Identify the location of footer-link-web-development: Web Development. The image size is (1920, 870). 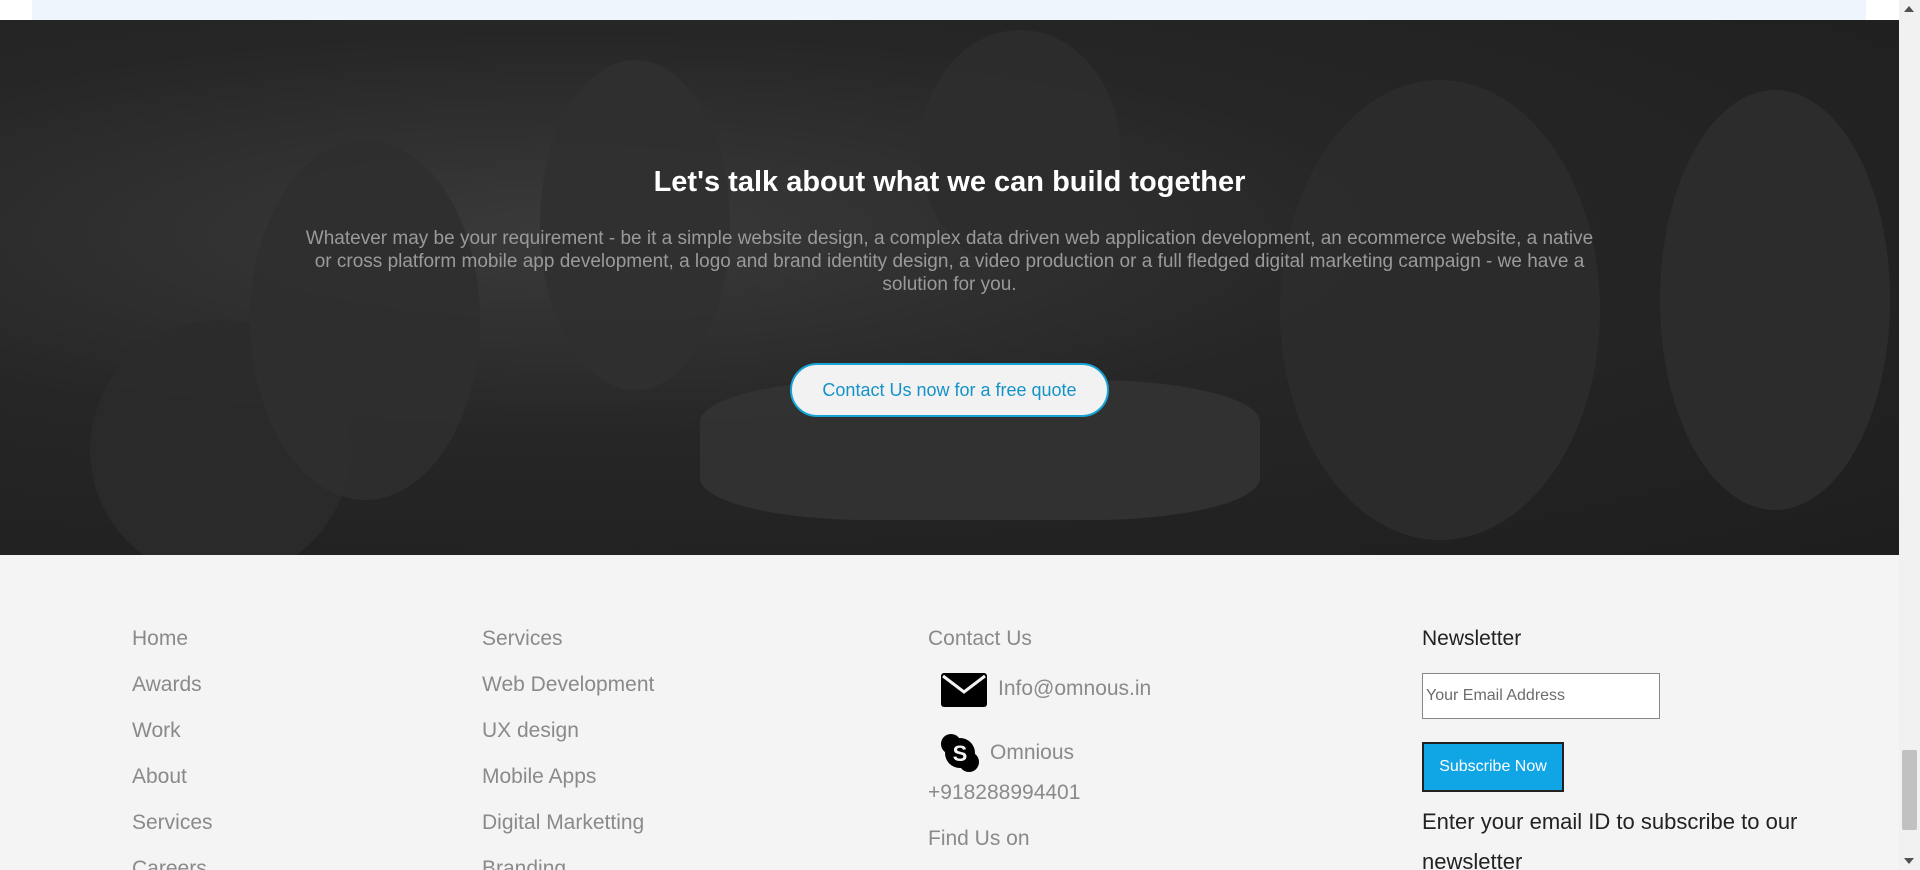
(568, 696).